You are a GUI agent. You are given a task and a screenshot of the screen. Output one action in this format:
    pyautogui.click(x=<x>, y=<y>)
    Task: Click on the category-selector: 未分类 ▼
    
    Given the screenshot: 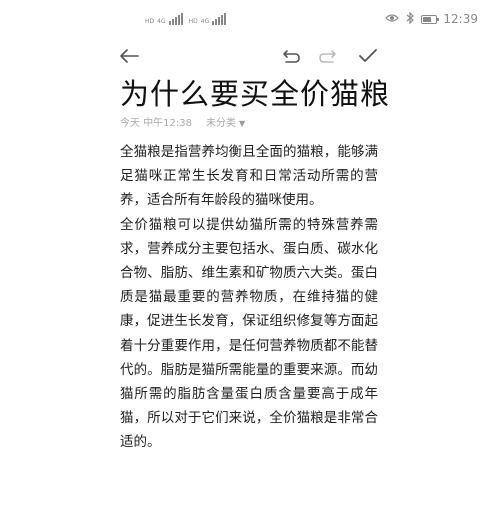 What is the action you would take?
    pyautogui.click(x=225, y=121)
    